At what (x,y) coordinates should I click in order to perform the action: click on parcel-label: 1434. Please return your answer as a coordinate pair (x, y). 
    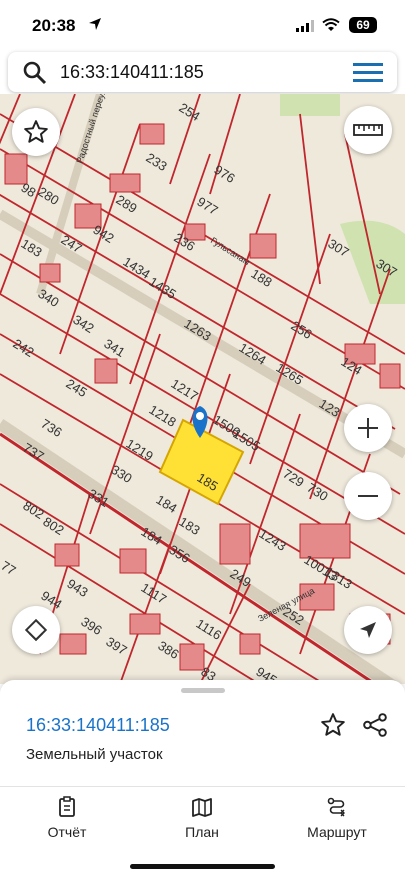
    Looking at the image, I should click on (136, 268).